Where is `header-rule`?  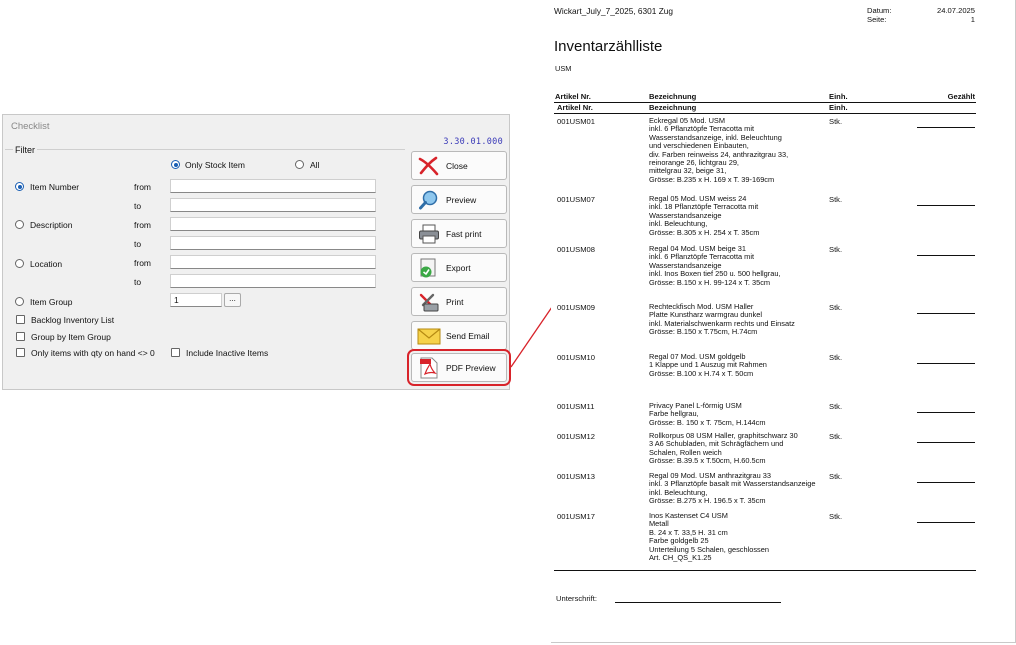
header-rule is located at coordinates (765, 102).